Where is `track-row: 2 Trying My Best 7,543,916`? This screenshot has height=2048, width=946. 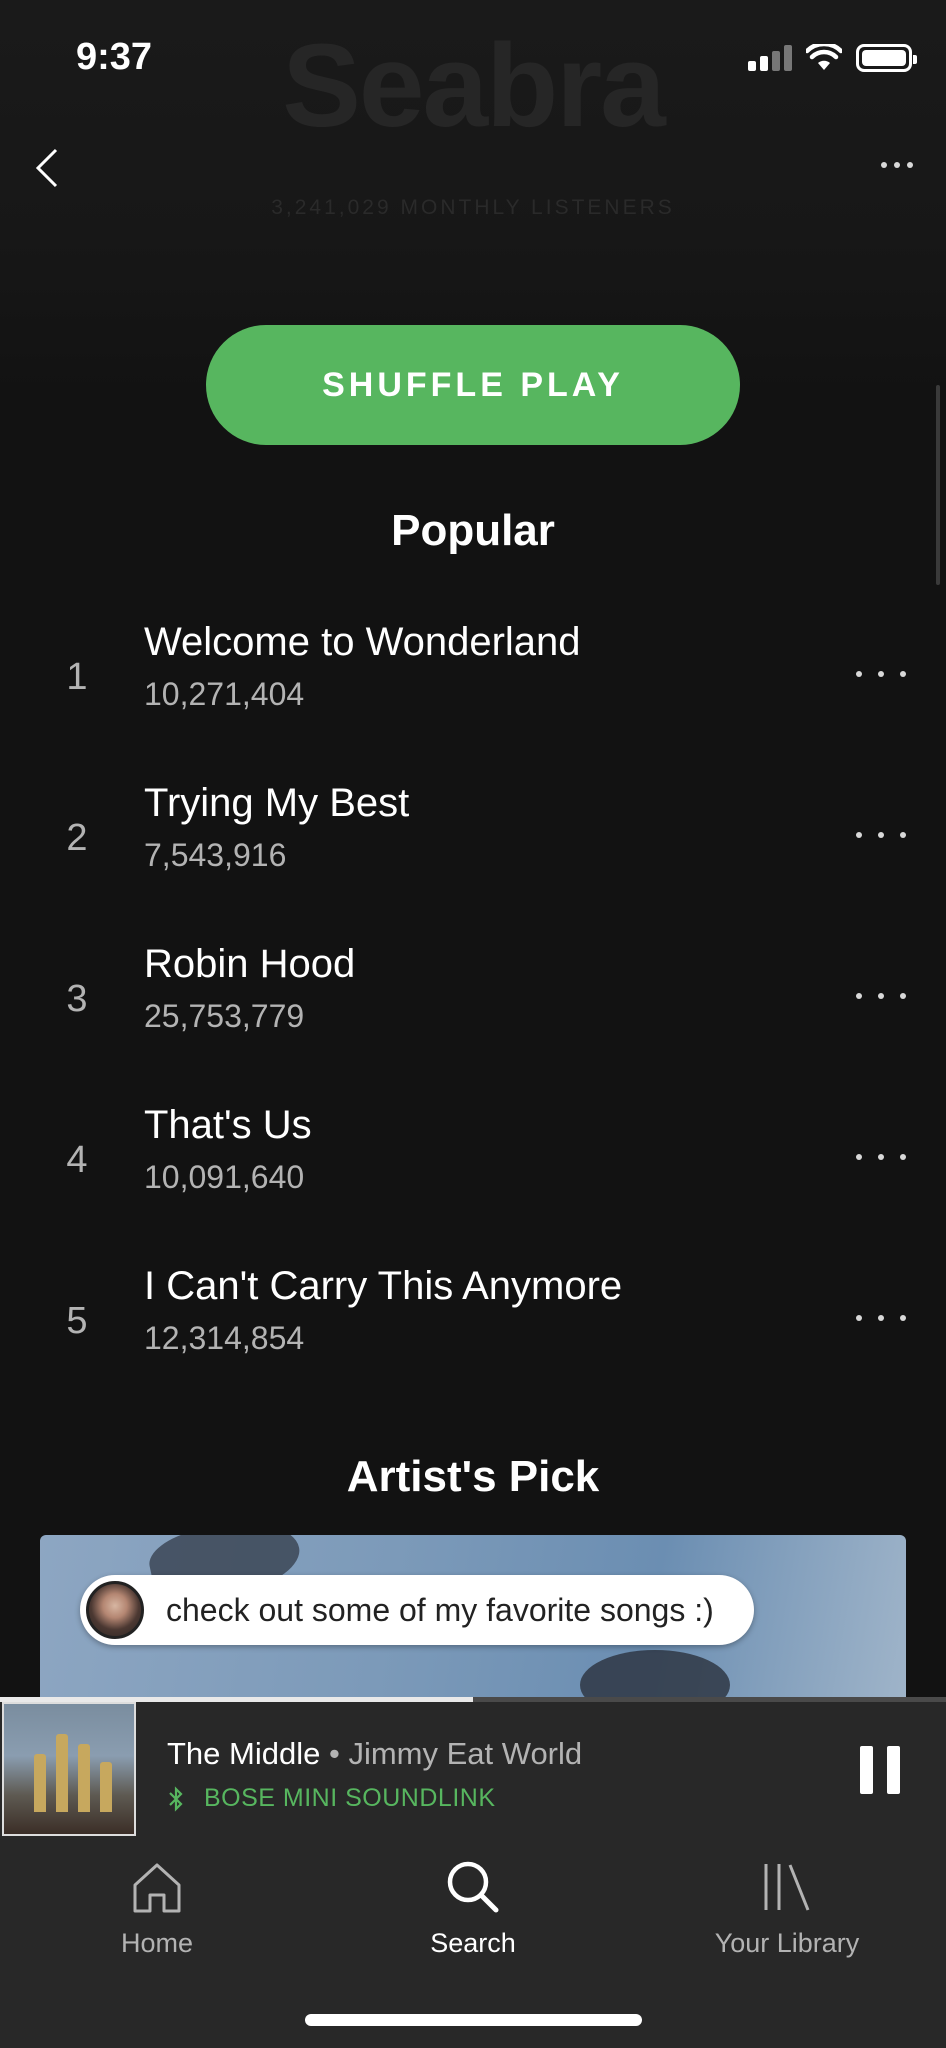
track-row: 2 Trying My Best 7,543,916 is located at coordinates (473, 856).